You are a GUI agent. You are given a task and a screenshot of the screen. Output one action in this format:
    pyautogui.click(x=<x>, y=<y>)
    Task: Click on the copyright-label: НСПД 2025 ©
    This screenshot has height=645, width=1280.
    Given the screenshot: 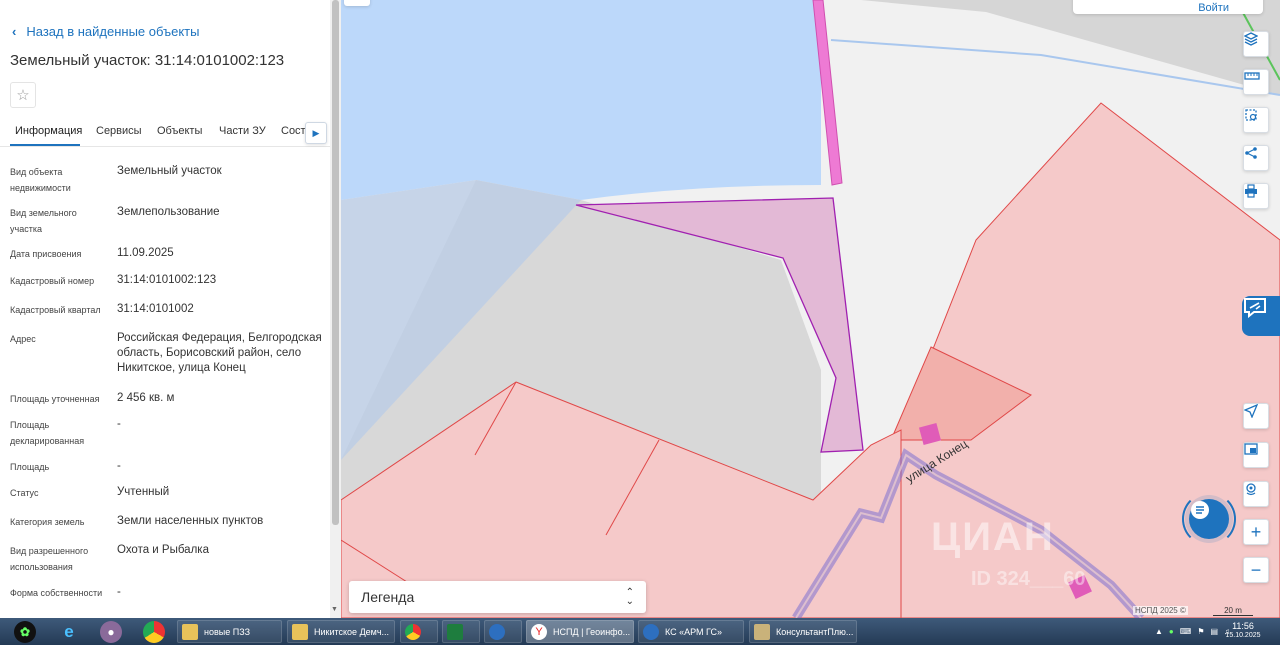 What is the action you would take?
    pyautogui.click(x=1160, y=610)
    